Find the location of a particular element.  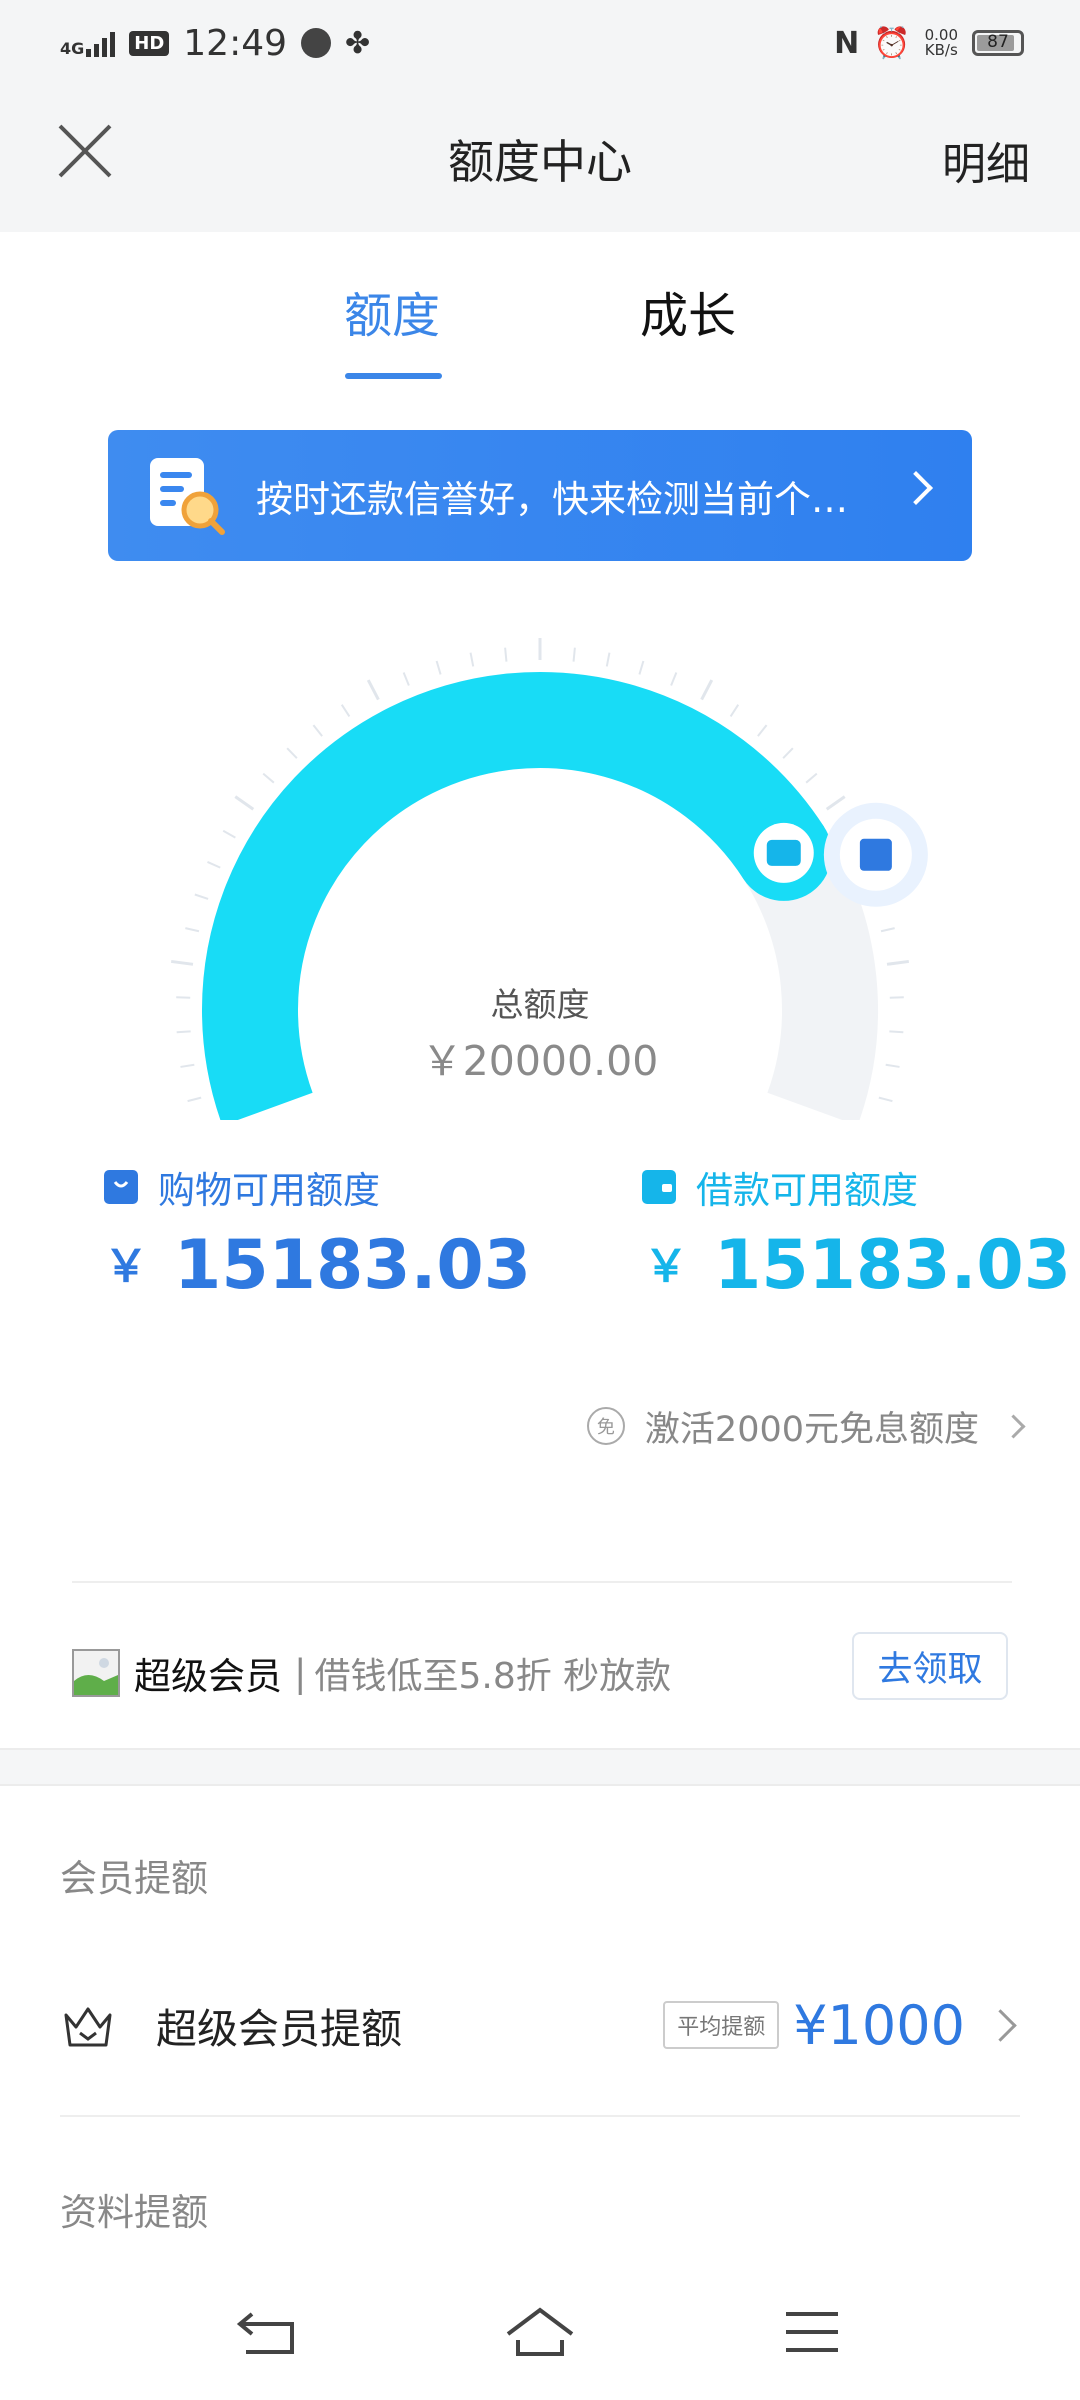

total-quota-label: 总额度 is located at coordinates (540, 1004).